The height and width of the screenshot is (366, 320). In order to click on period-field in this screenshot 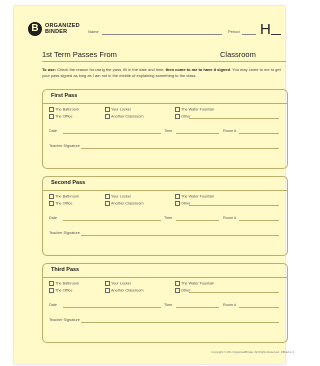, I will do `click(249, 34)`.